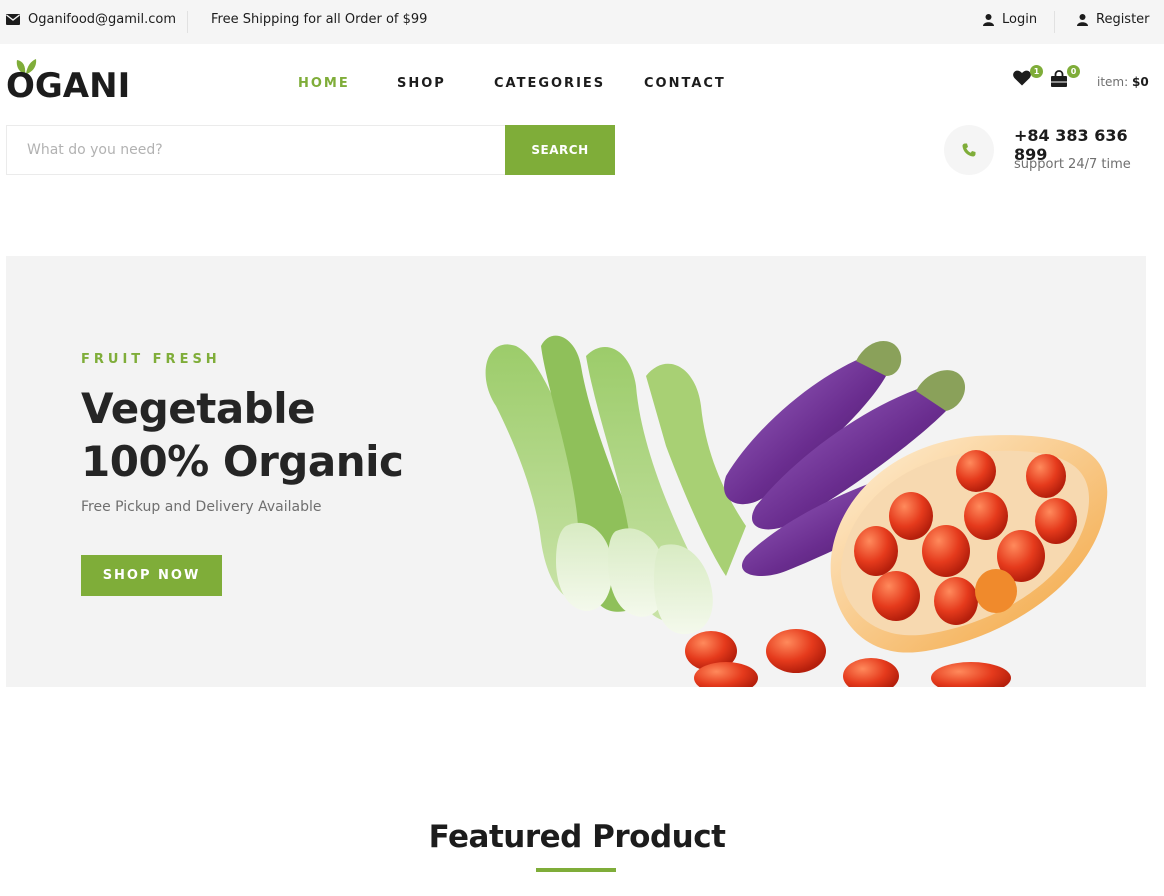 This screenshot has height=896, width=1164. I want to click on wishlist-button: 1, so click(1028, 78).